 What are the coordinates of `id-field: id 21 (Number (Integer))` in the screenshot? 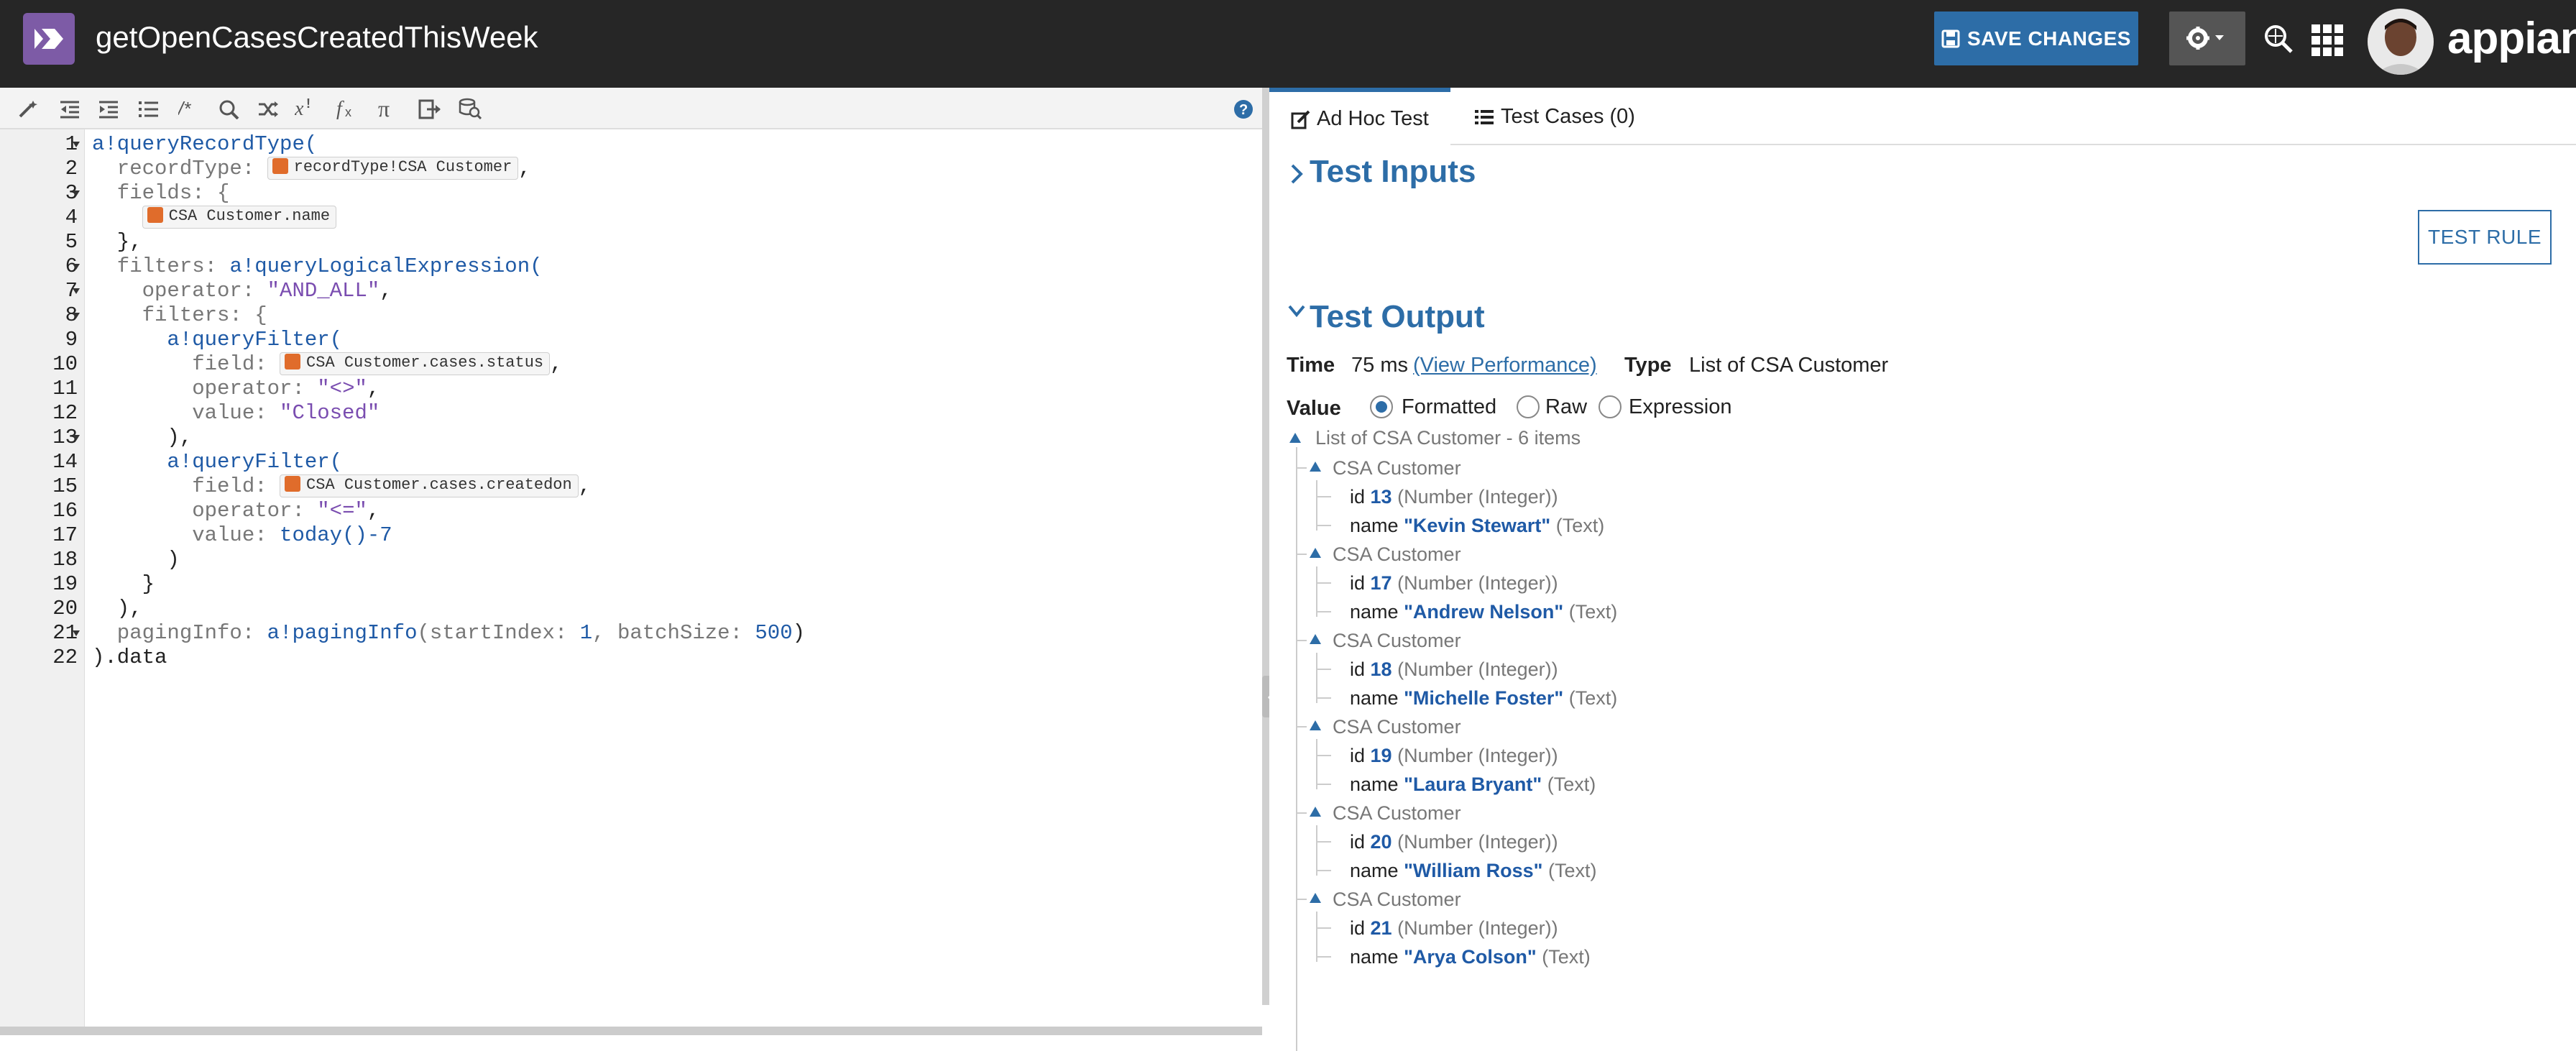 It's located at (1454, 928).